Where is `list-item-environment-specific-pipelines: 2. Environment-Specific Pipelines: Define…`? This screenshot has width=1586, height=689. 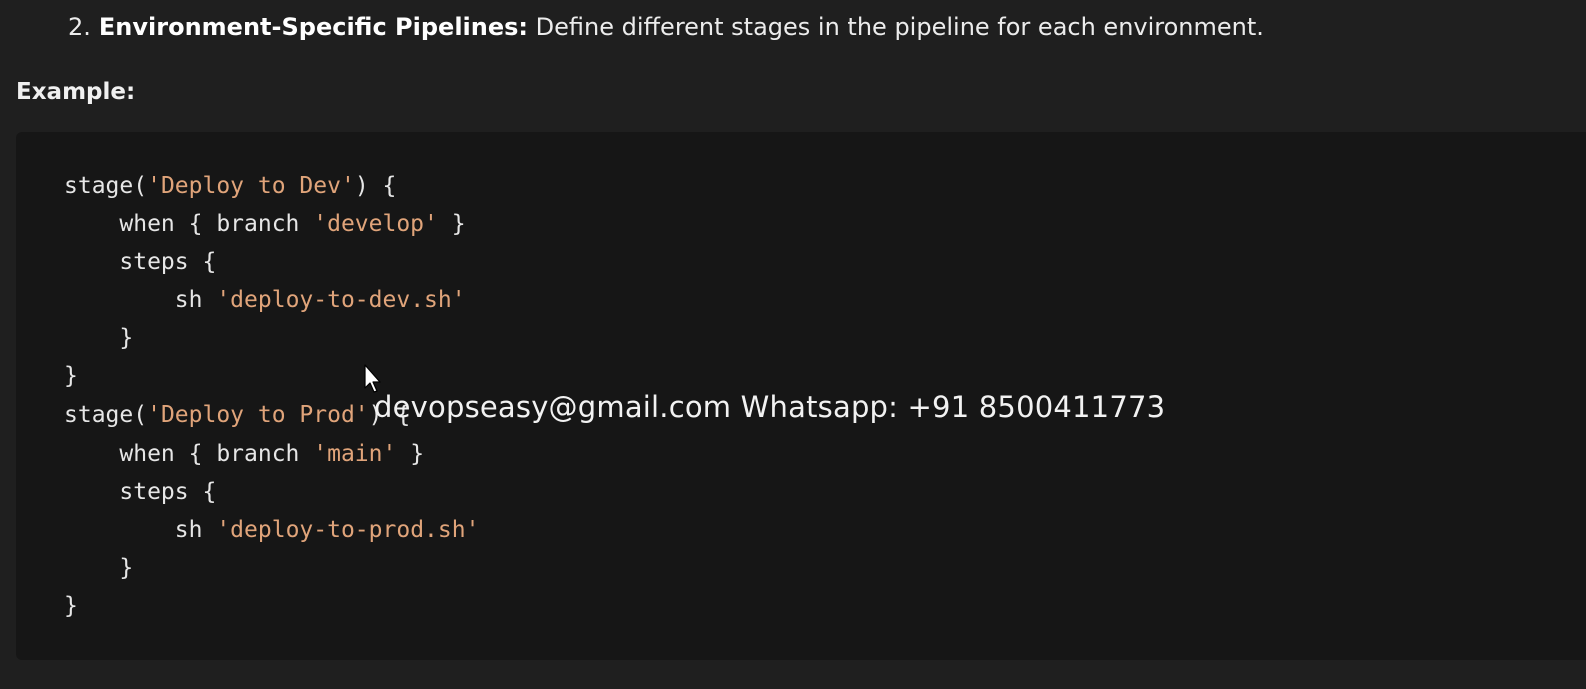 list-item-environment-specific-pipelines: 2. Environment-Specific Pipelines: Define… is located at coordinates (666, 27).